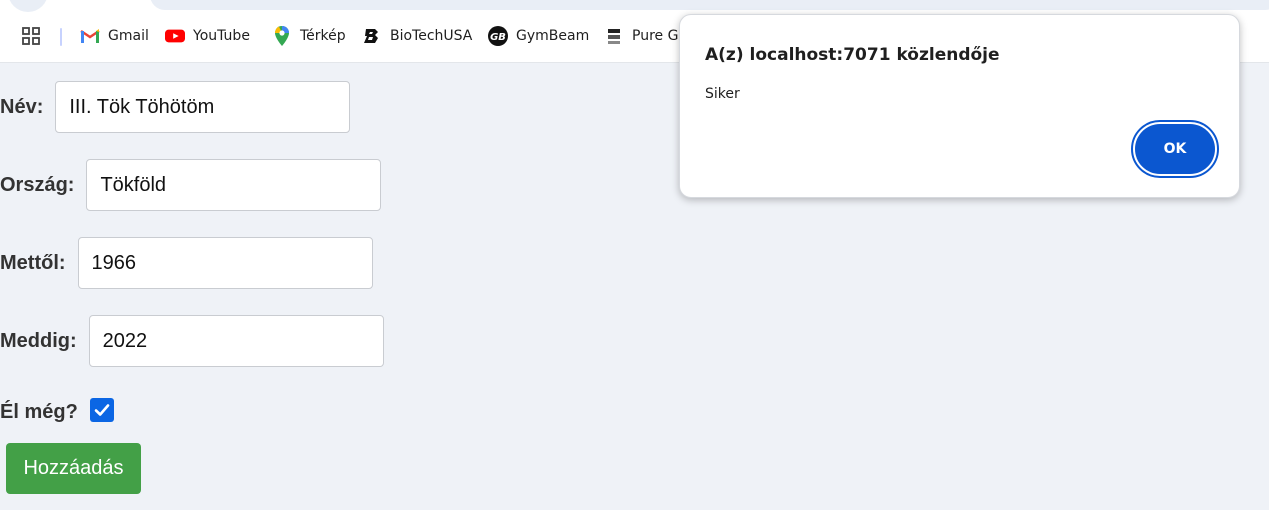  I want to click on to-row: Meddig: 2022, so click(192, 341).